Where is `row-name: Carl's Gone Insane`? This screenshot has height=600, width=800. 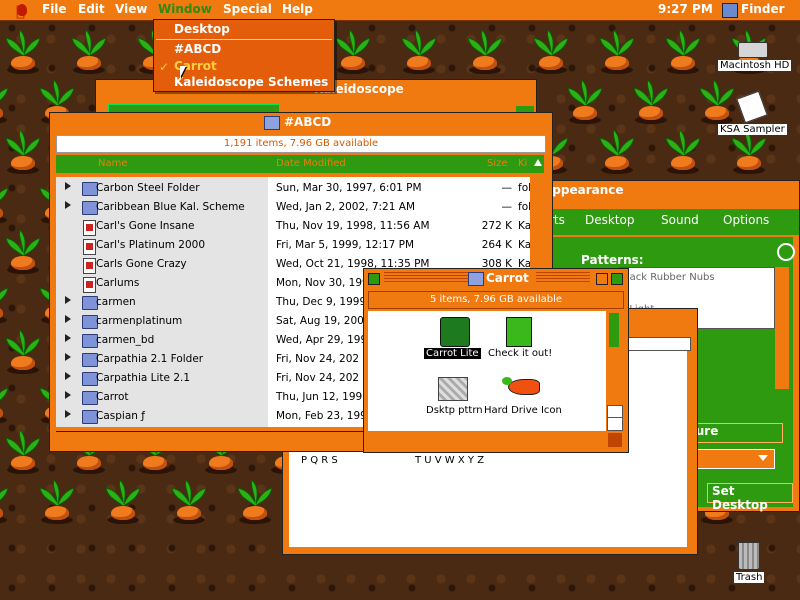 row-name: Carl's Gone Insane is located at coordinates (145, 226).